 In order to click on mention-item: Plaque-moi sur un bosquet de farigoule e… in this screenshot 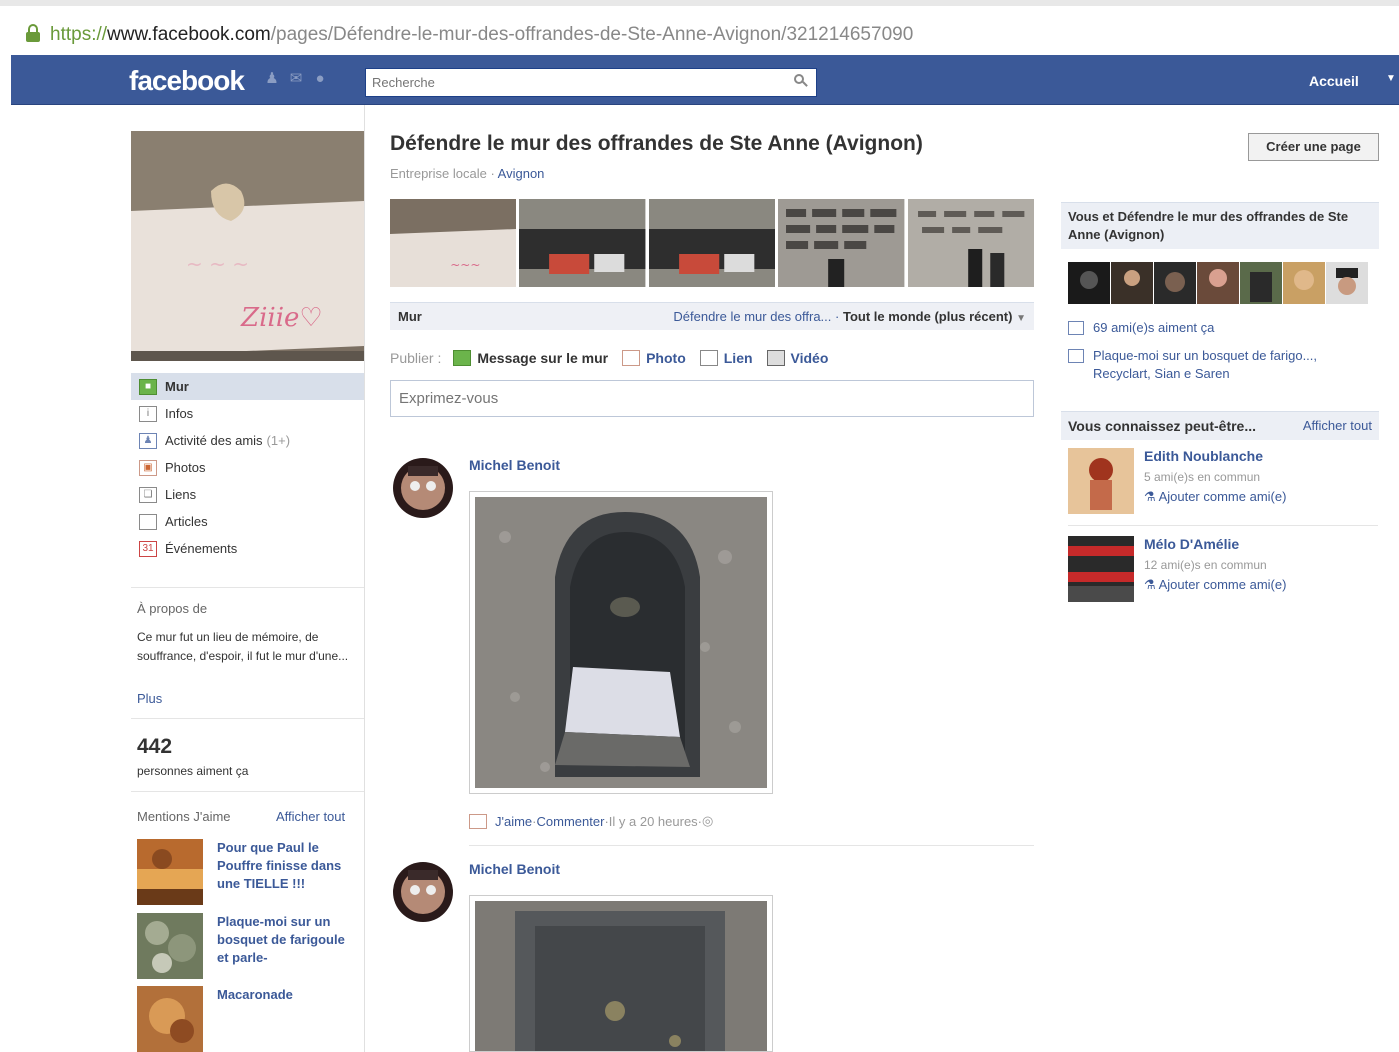, I will do `click(247, 946)`.